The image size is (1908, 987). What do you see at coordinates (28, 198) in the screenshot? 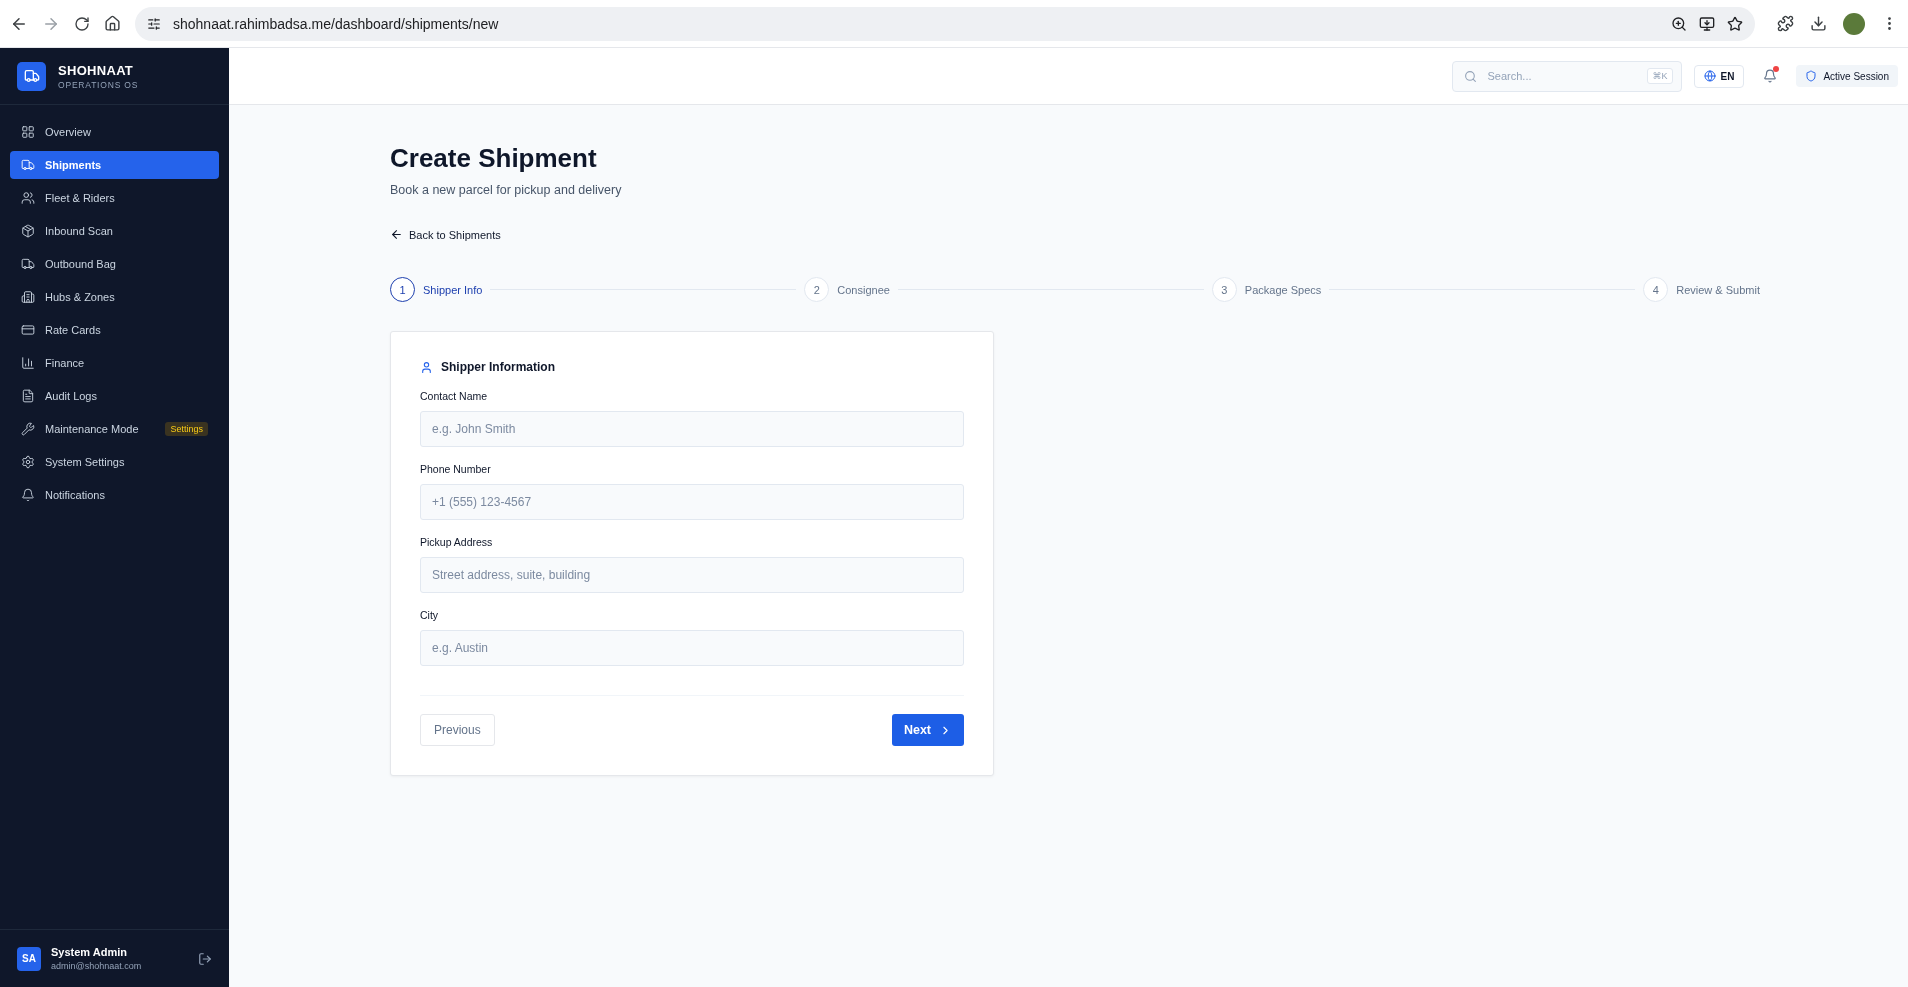
I see `users-icon` at bounding box center [28, 198].